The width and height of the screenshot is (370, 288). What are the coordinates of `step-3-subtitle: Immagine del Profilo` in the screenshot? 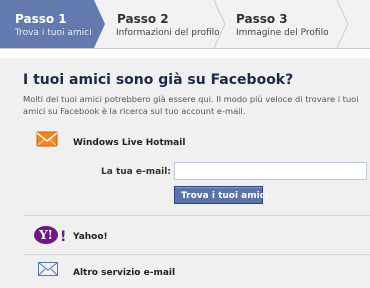 It's located at (282, 33).